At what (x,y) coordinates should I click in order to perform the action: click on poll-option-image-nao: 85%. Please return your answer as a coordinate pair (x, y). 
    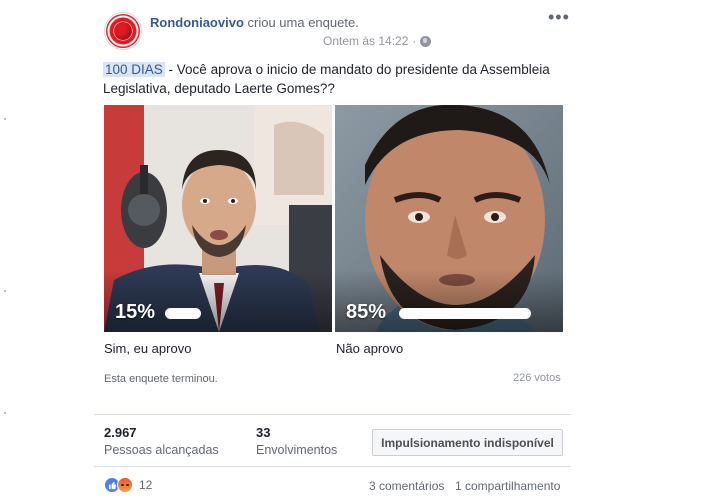
    Looking at the image, I should click on (449, 218).